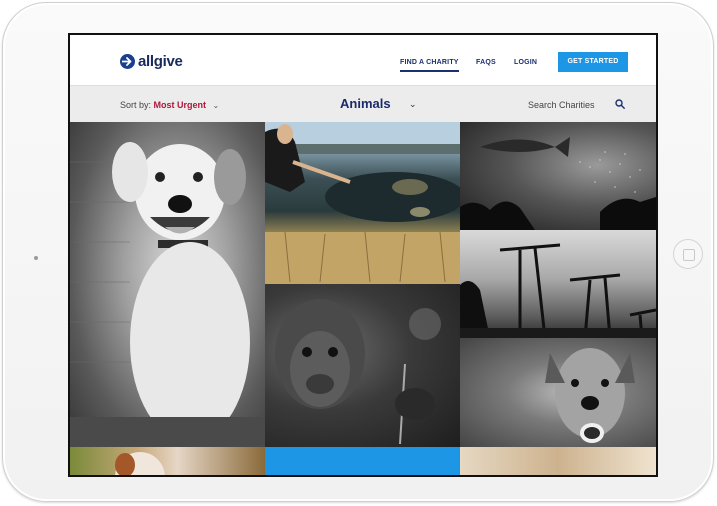  I want to click on sort-value: Most Urgent, so click(180, 105).